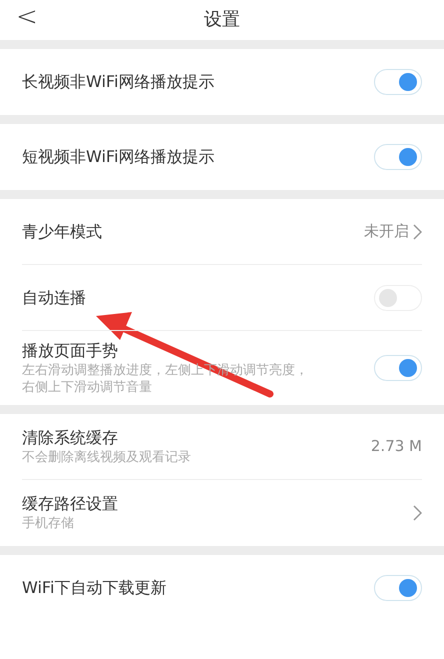 This screenshot has height=659, width=444. I want to click on setting-label: 自动连播, so click(54, 297).